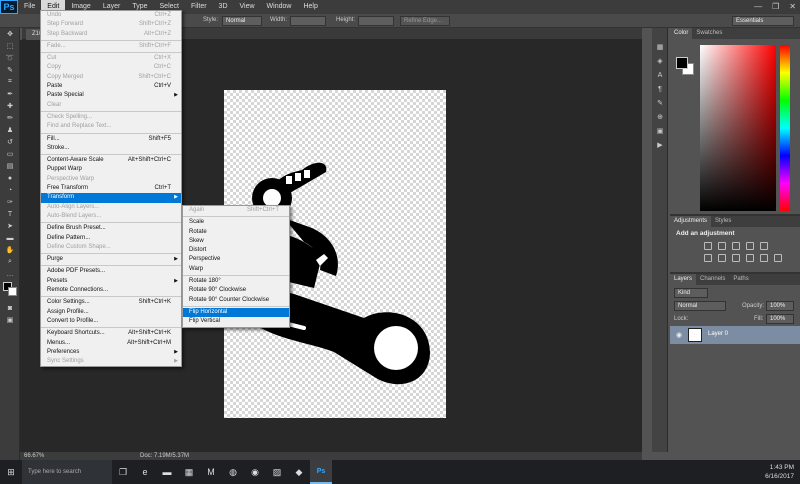 The width and height of the screenshot is (800, 484). I want to click on edit-menu-item-fill: Fill... Shift+F5, so click(111, 139).